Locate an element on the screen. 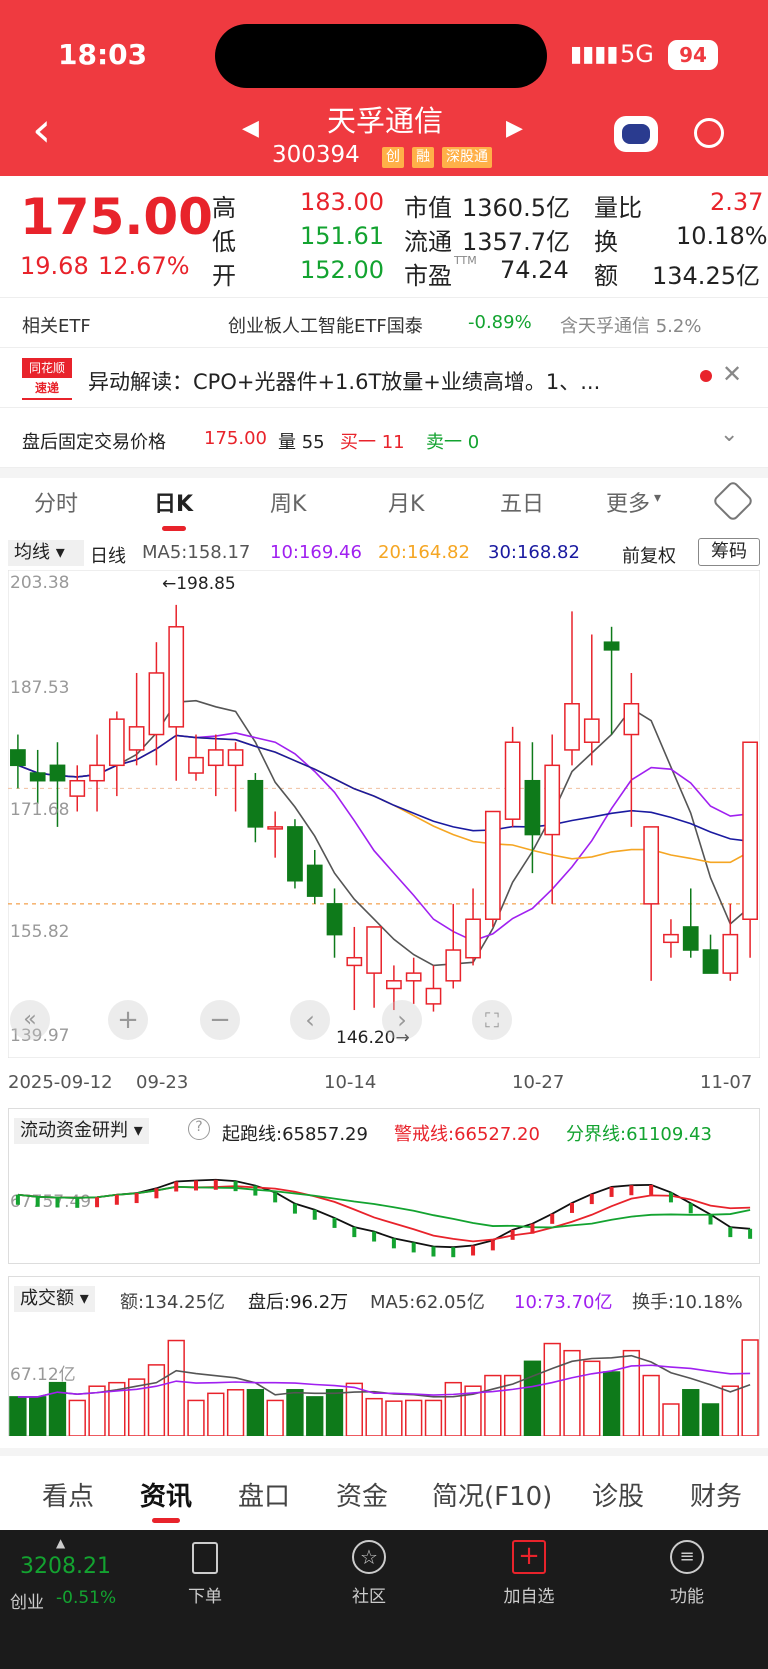  tab-order-book: 盘口 is located at coordinates (264, 1494).